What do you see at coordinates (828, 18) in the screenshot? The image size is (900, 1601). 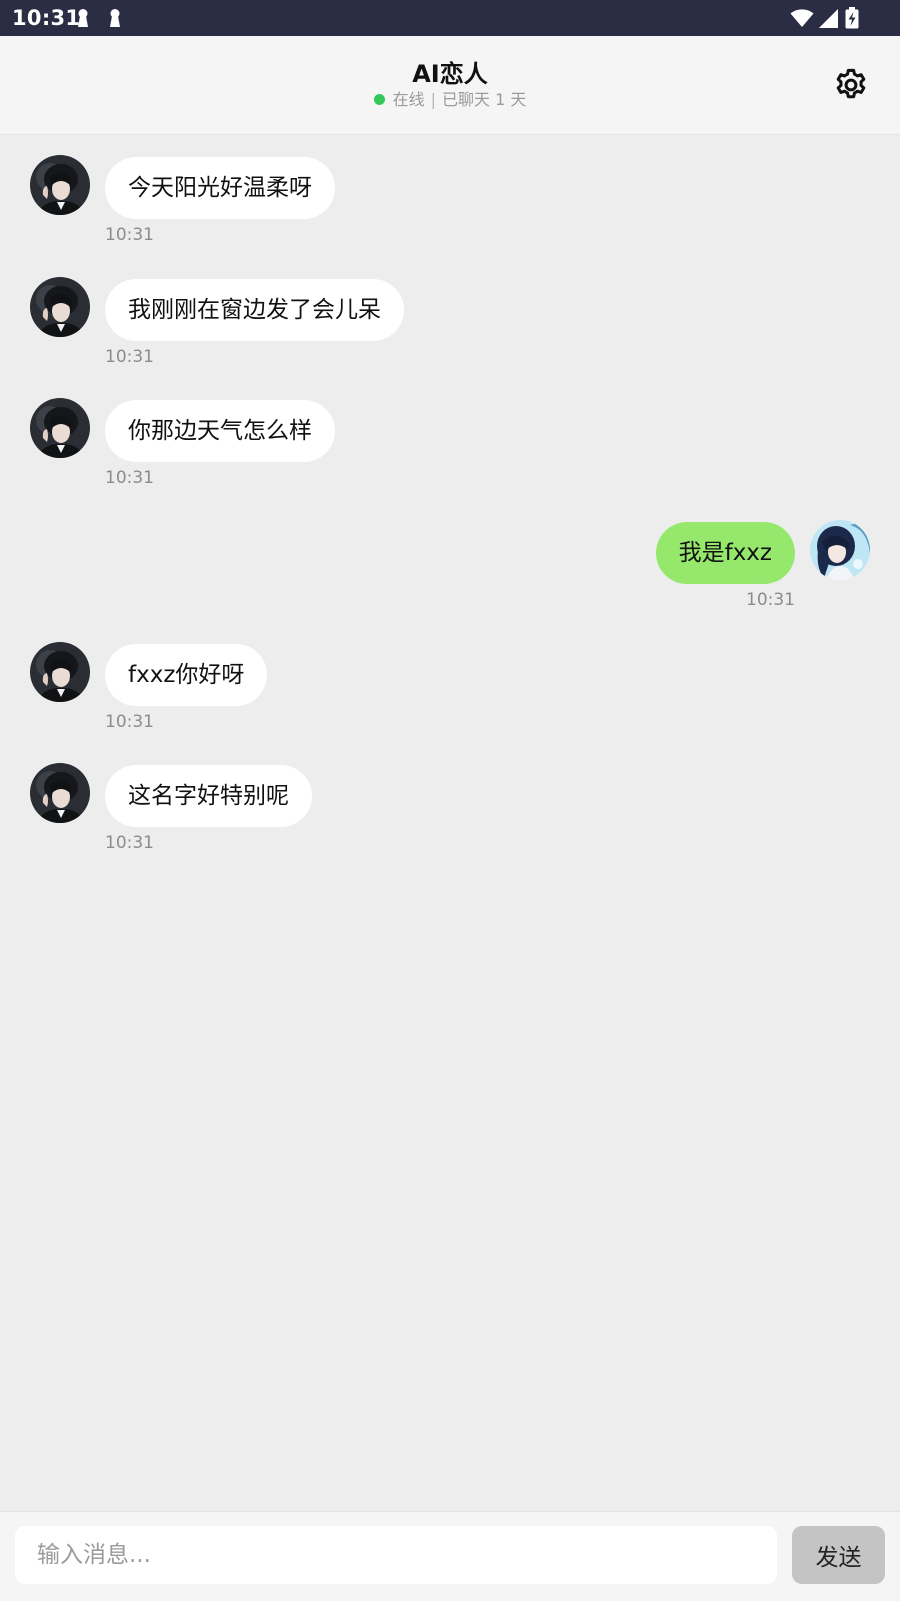 I see `signal-icon` at bounding box center [828, 18].